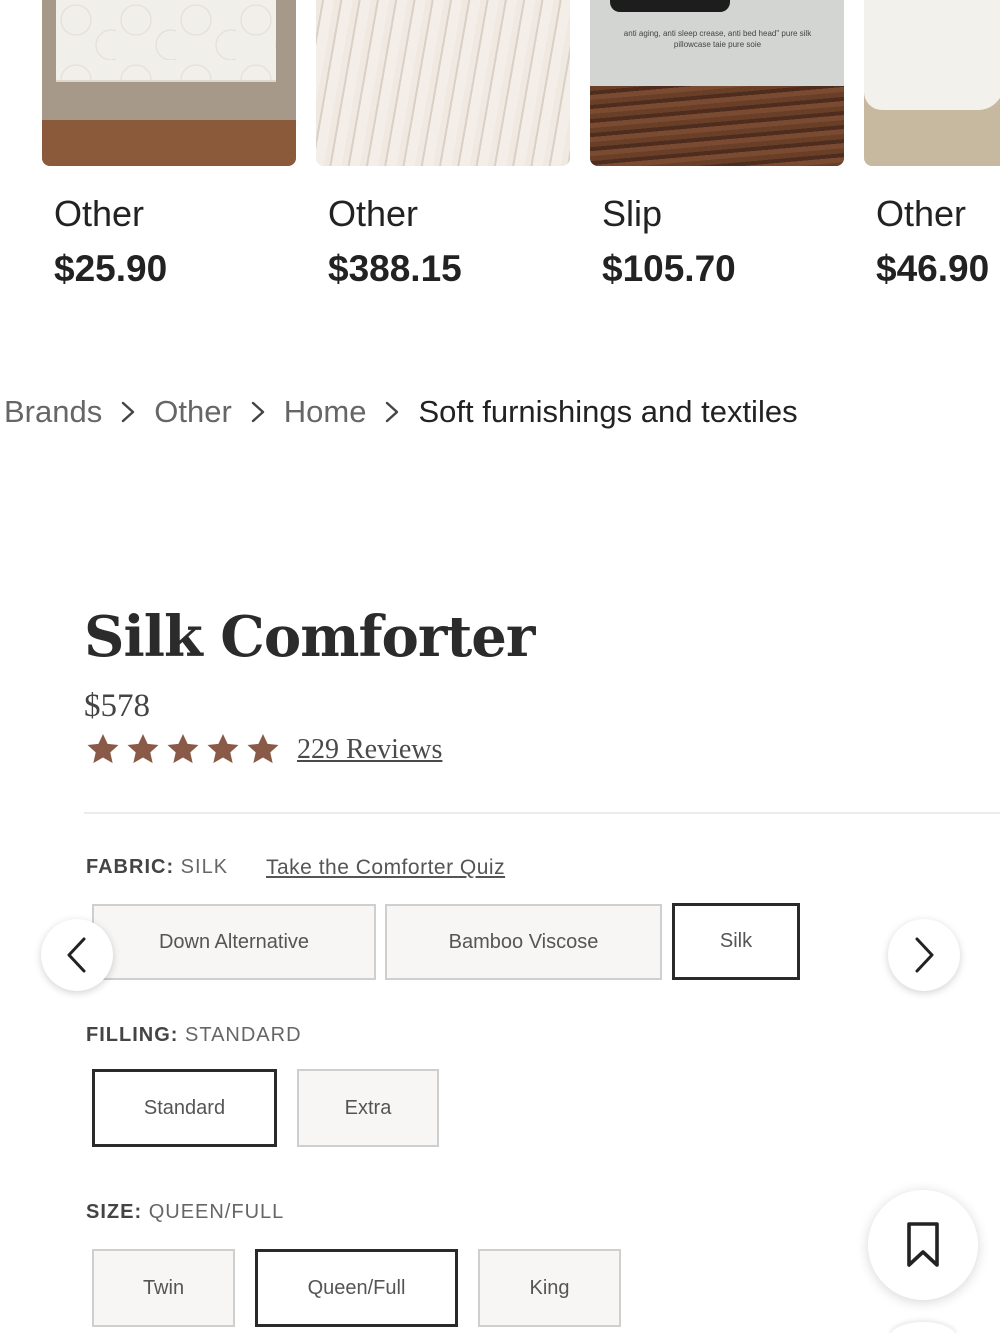 The image size is (1000, 1333). Describe the element at coordinates (386, 867) in the screenshot. I see `comforter-quiz-link: Take the Comforter Quiz` at that location.